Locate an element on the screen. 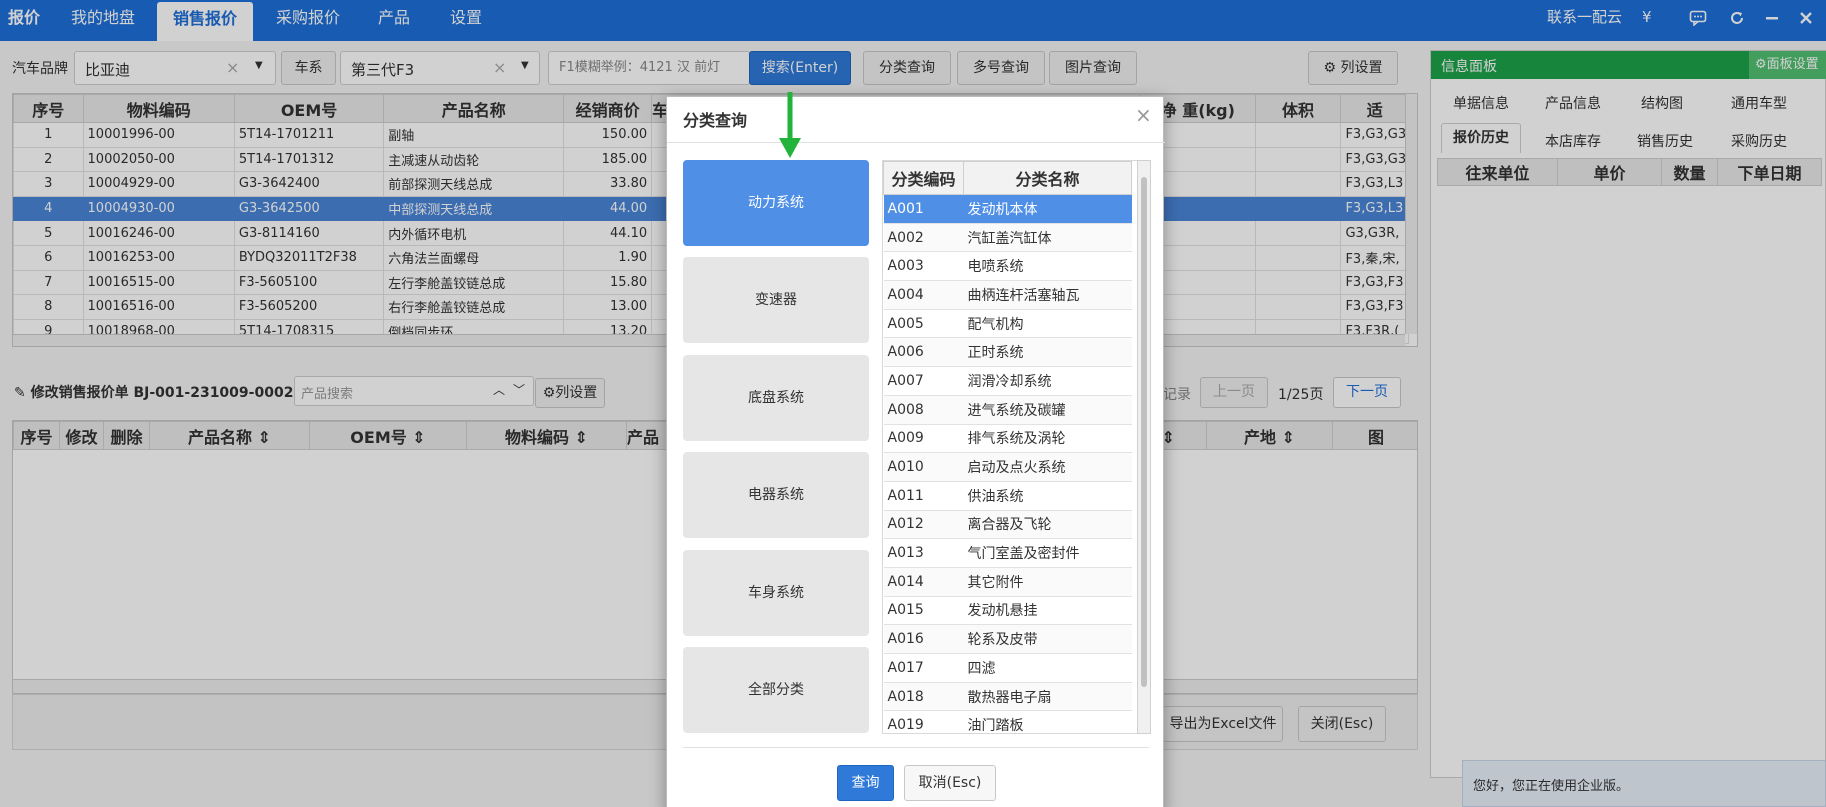 The image size is (1826, 807). category-code: A012 is located at coordinates (923, 525).